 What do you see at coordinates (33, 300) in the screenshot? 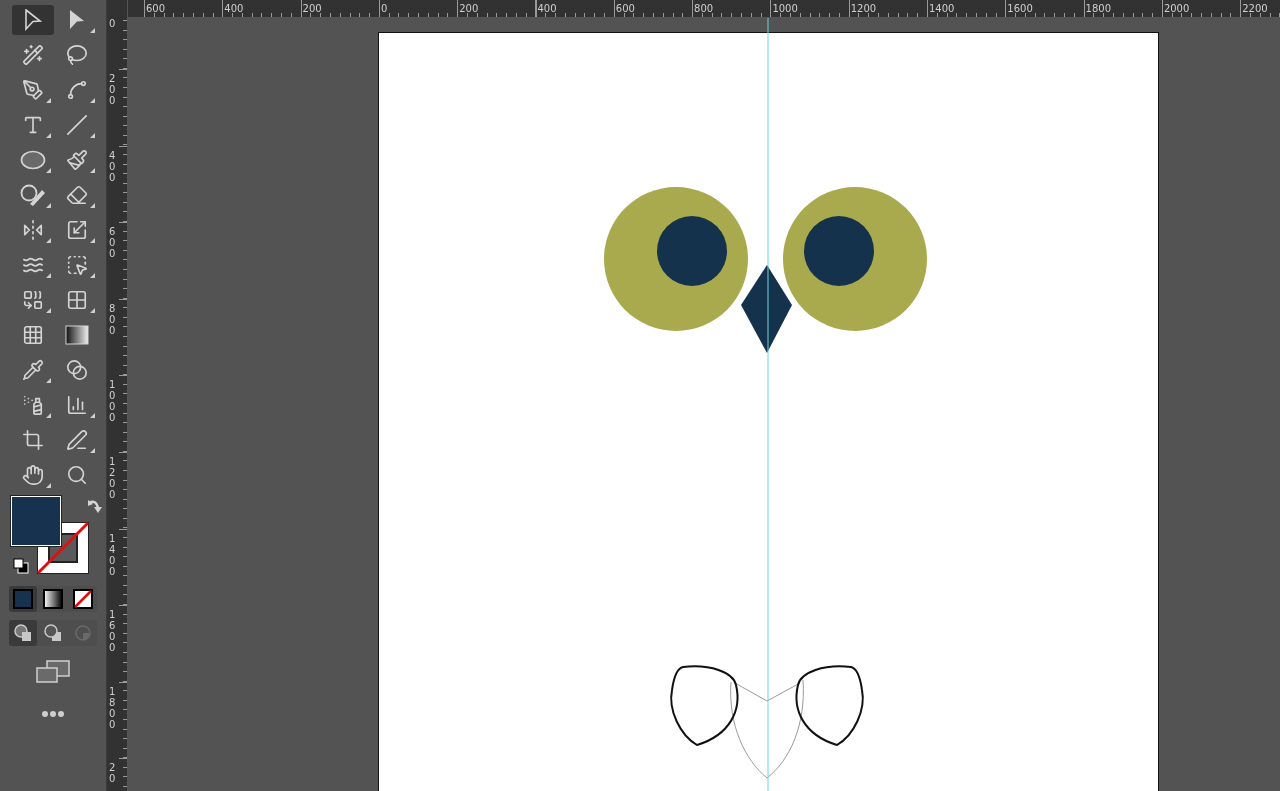
I see `shape-builder-icon` at bounding box center [33, 300].